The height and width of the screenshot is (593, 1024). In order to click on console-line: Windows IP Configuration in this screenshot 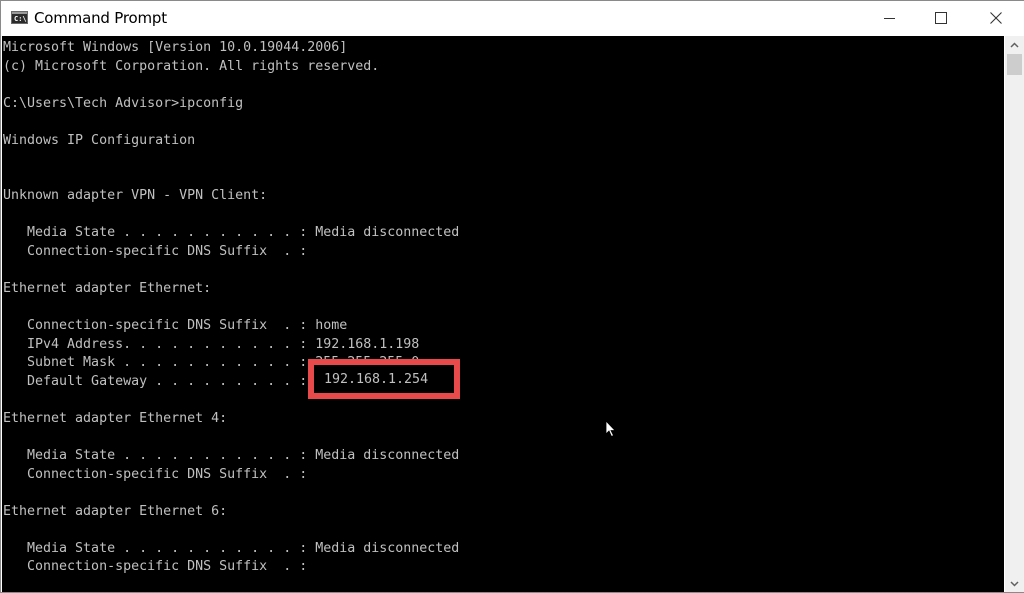, I will do `click(99, 140)`.